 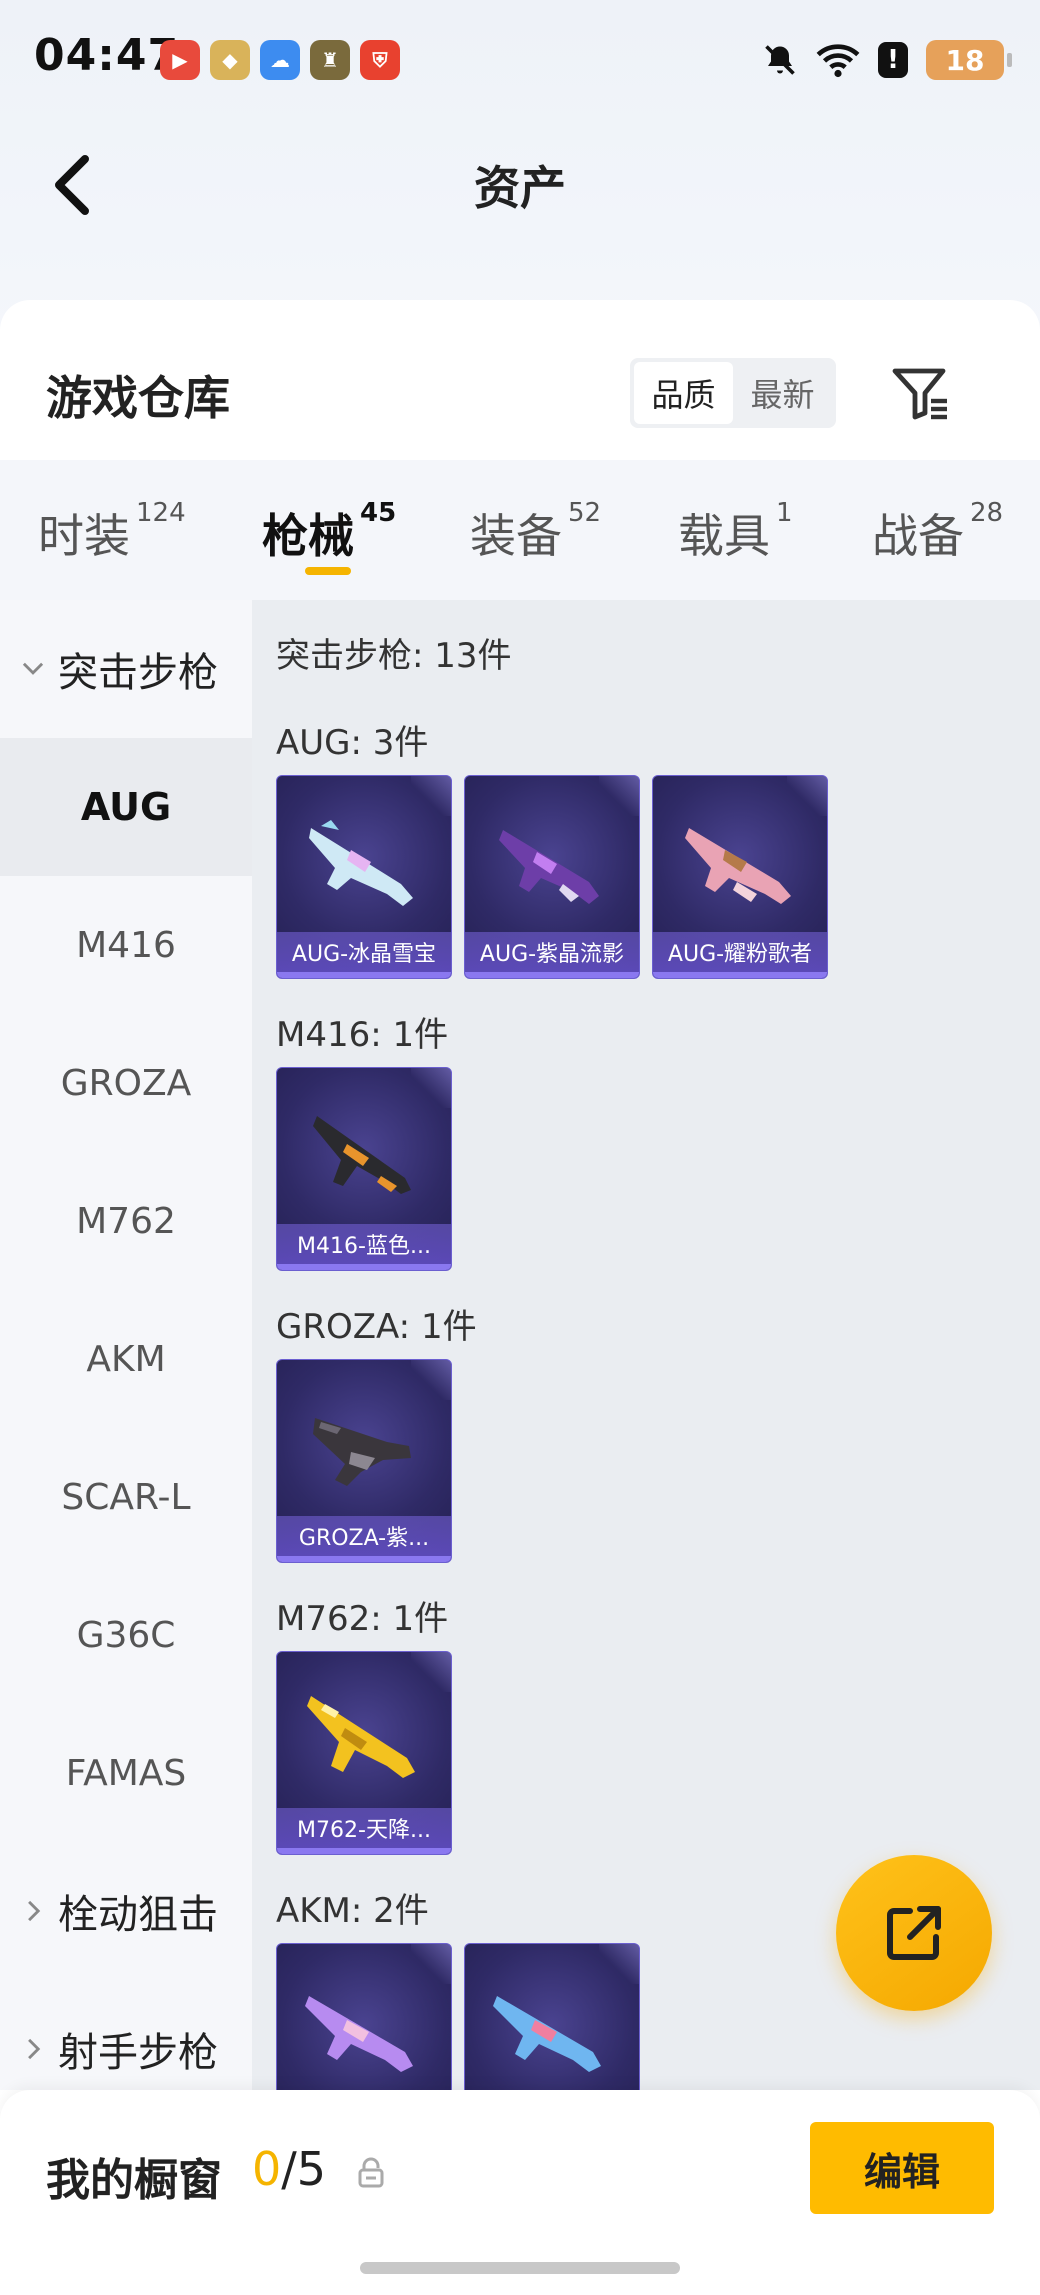 I want to click on share-external-icon, so click(x=914, y=1933).